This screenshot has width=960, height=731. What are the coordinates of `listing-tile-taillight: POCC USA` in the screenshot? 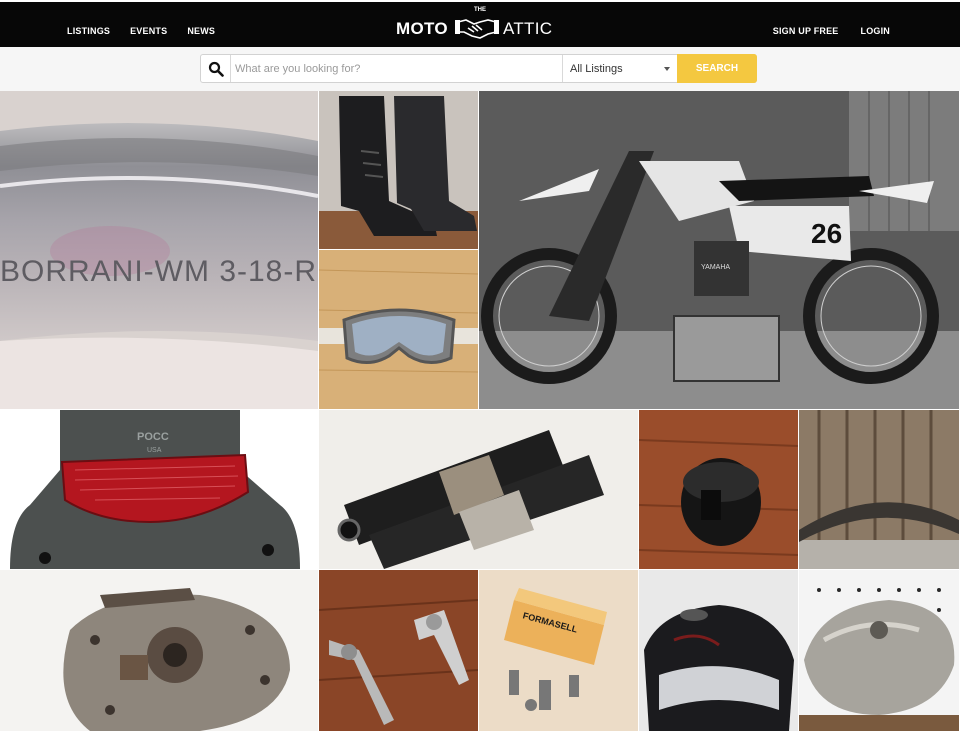 It's located at (159, 489).